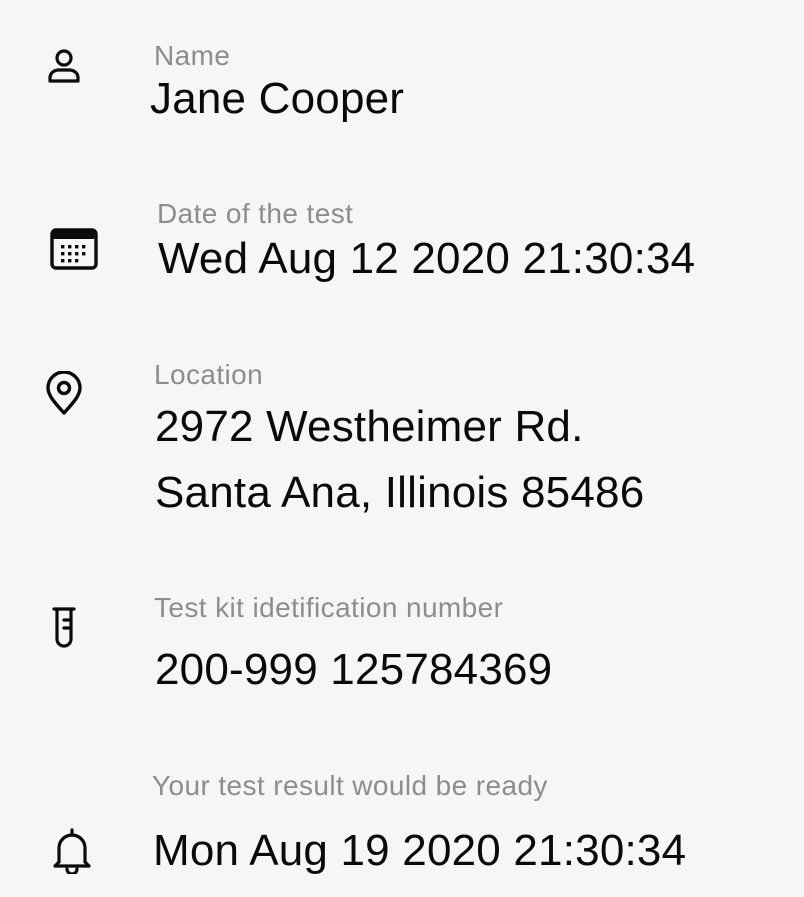  What do you see at coordinates (400, 492) in the screenshot?
I see `location-city: Santa Ana, Illinois 85486` at bounding box center [400, 492].